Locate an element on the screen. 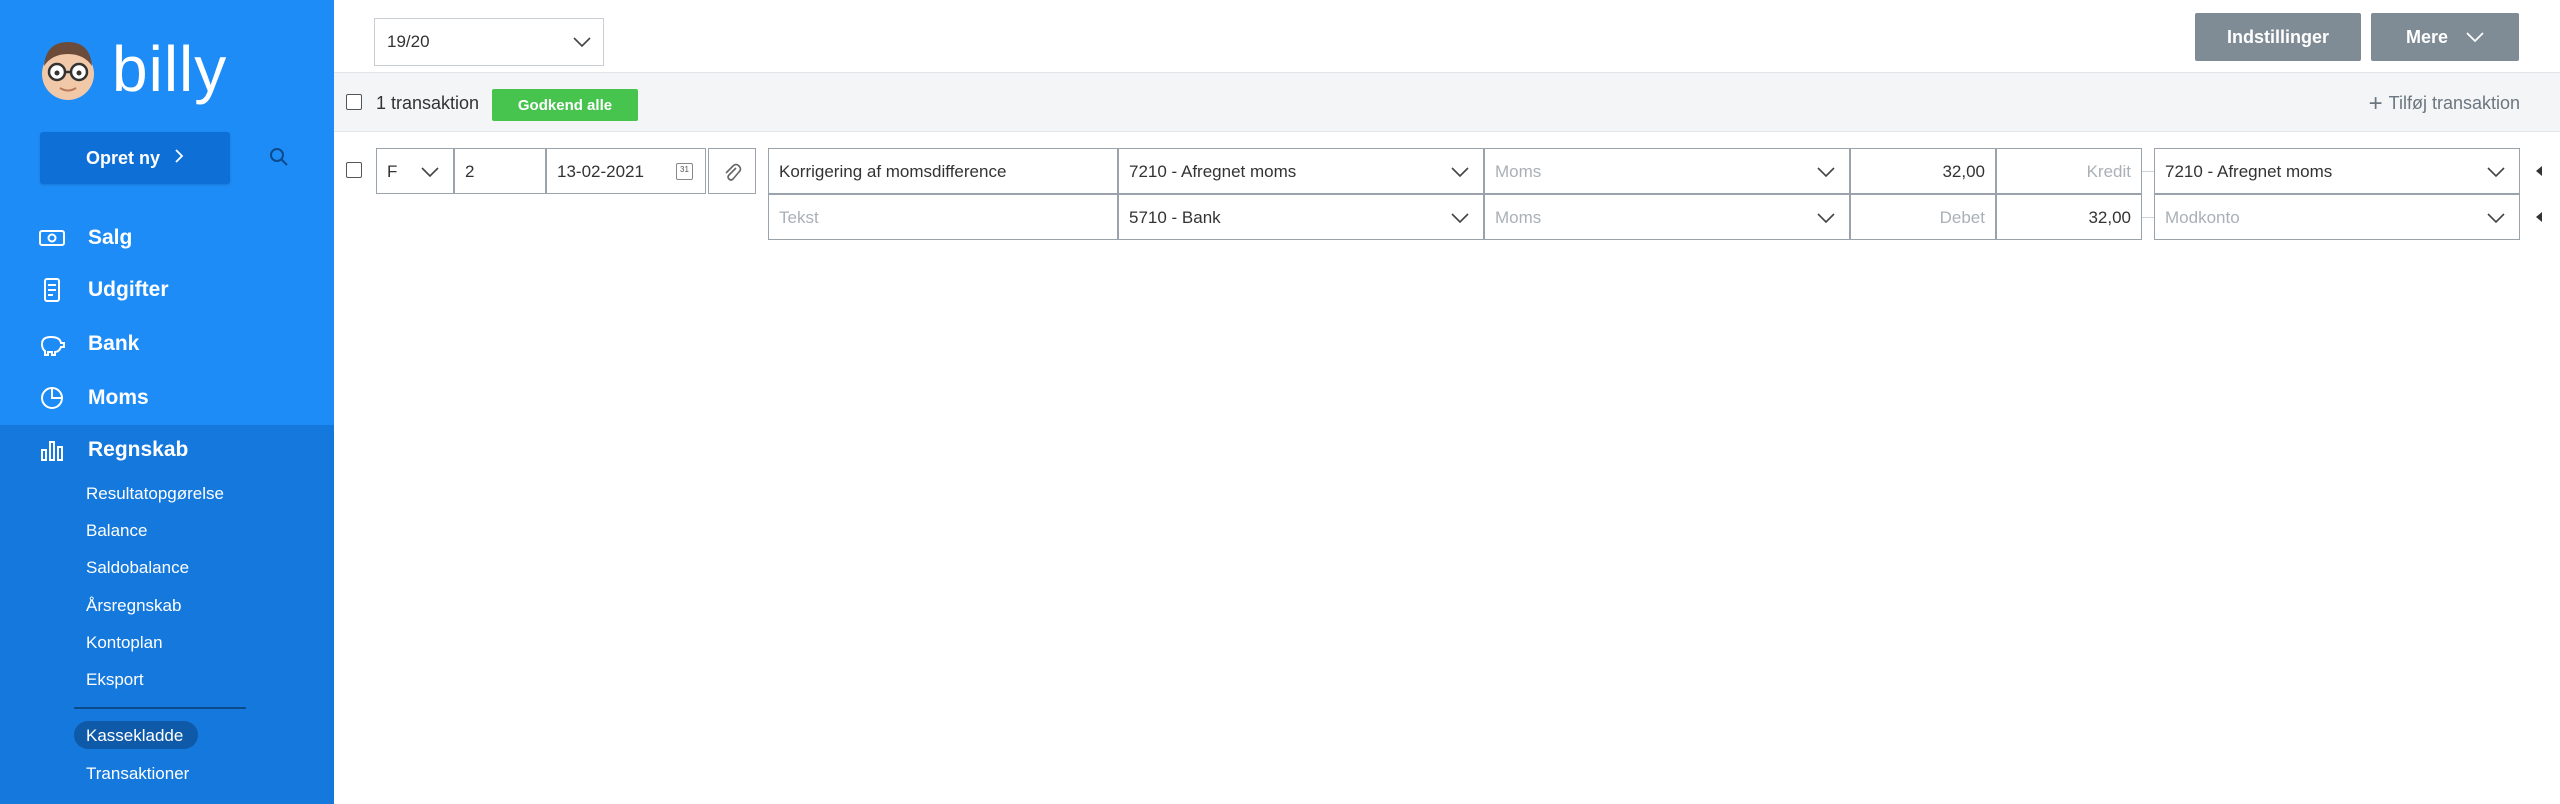  nav-label-udgifter: Udgifter is located at coordinates (128, 289).